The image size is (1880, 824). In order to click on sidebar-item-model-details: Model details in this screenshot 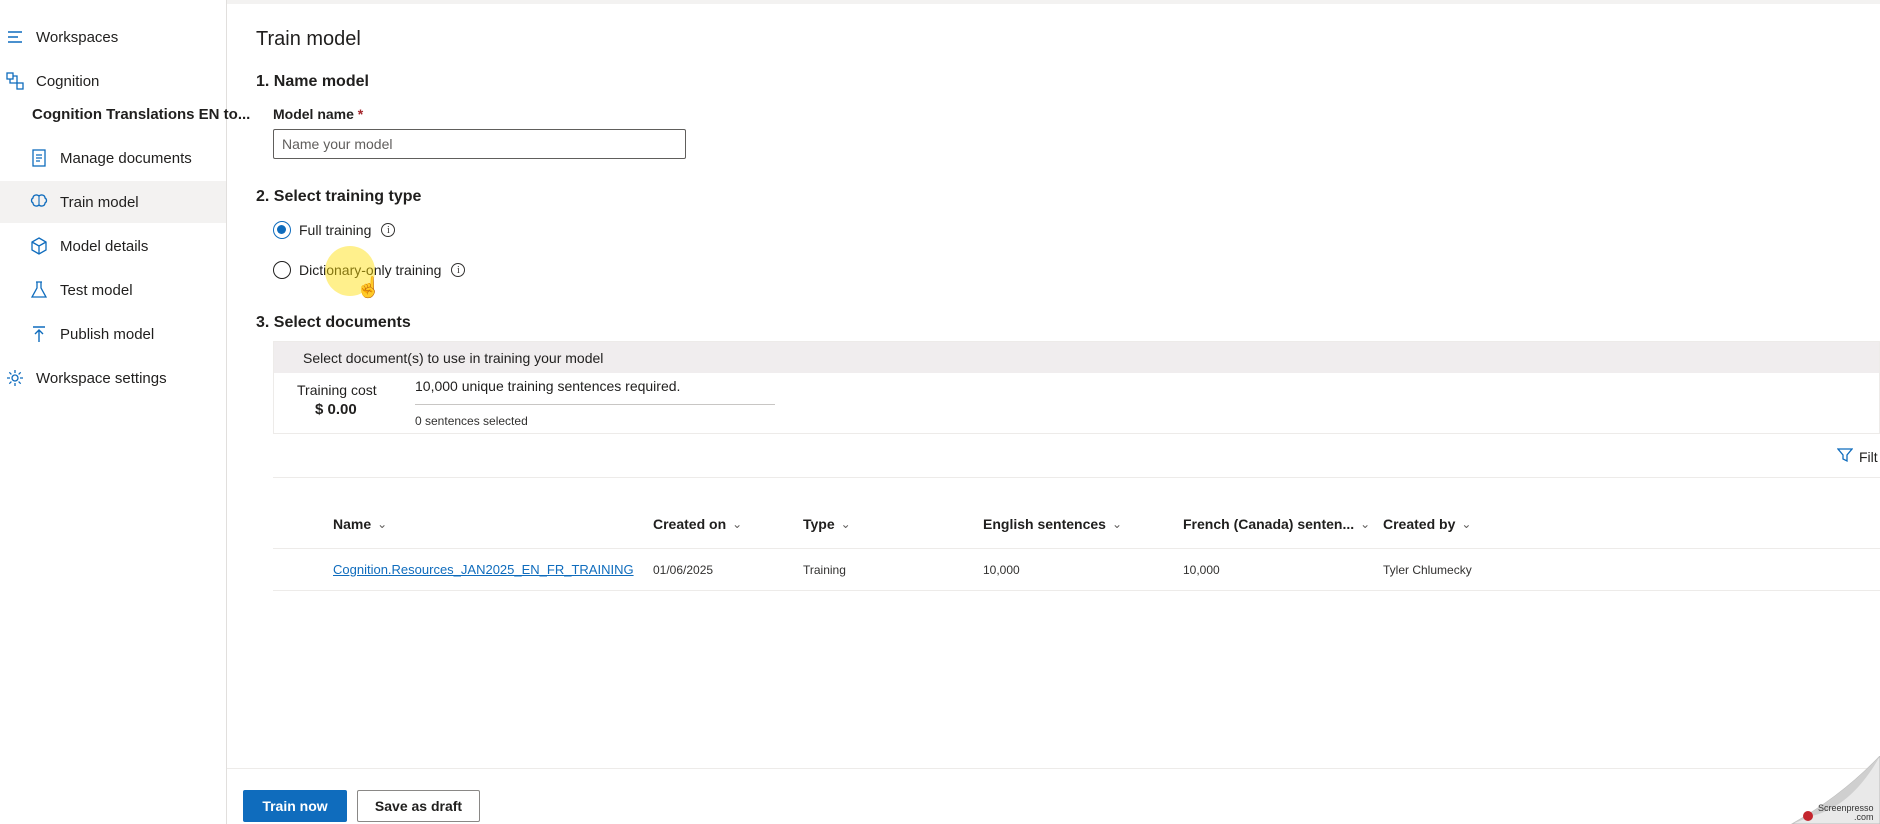, I will do `click(113, 246)`.